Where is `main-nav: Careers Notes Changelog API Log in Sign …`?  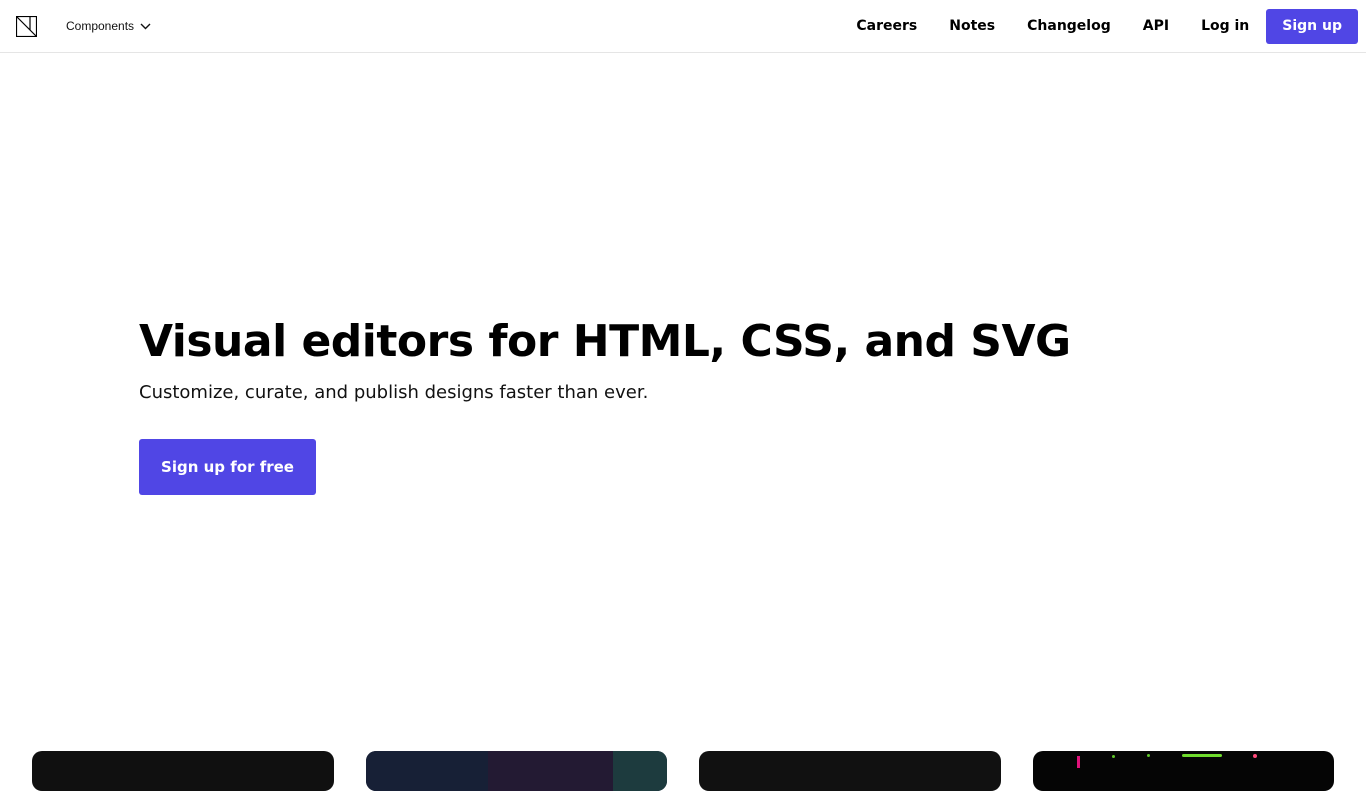
main-nav: Careers Notes Changelog API Log in Sign … is located at coordinates (1099, 26).